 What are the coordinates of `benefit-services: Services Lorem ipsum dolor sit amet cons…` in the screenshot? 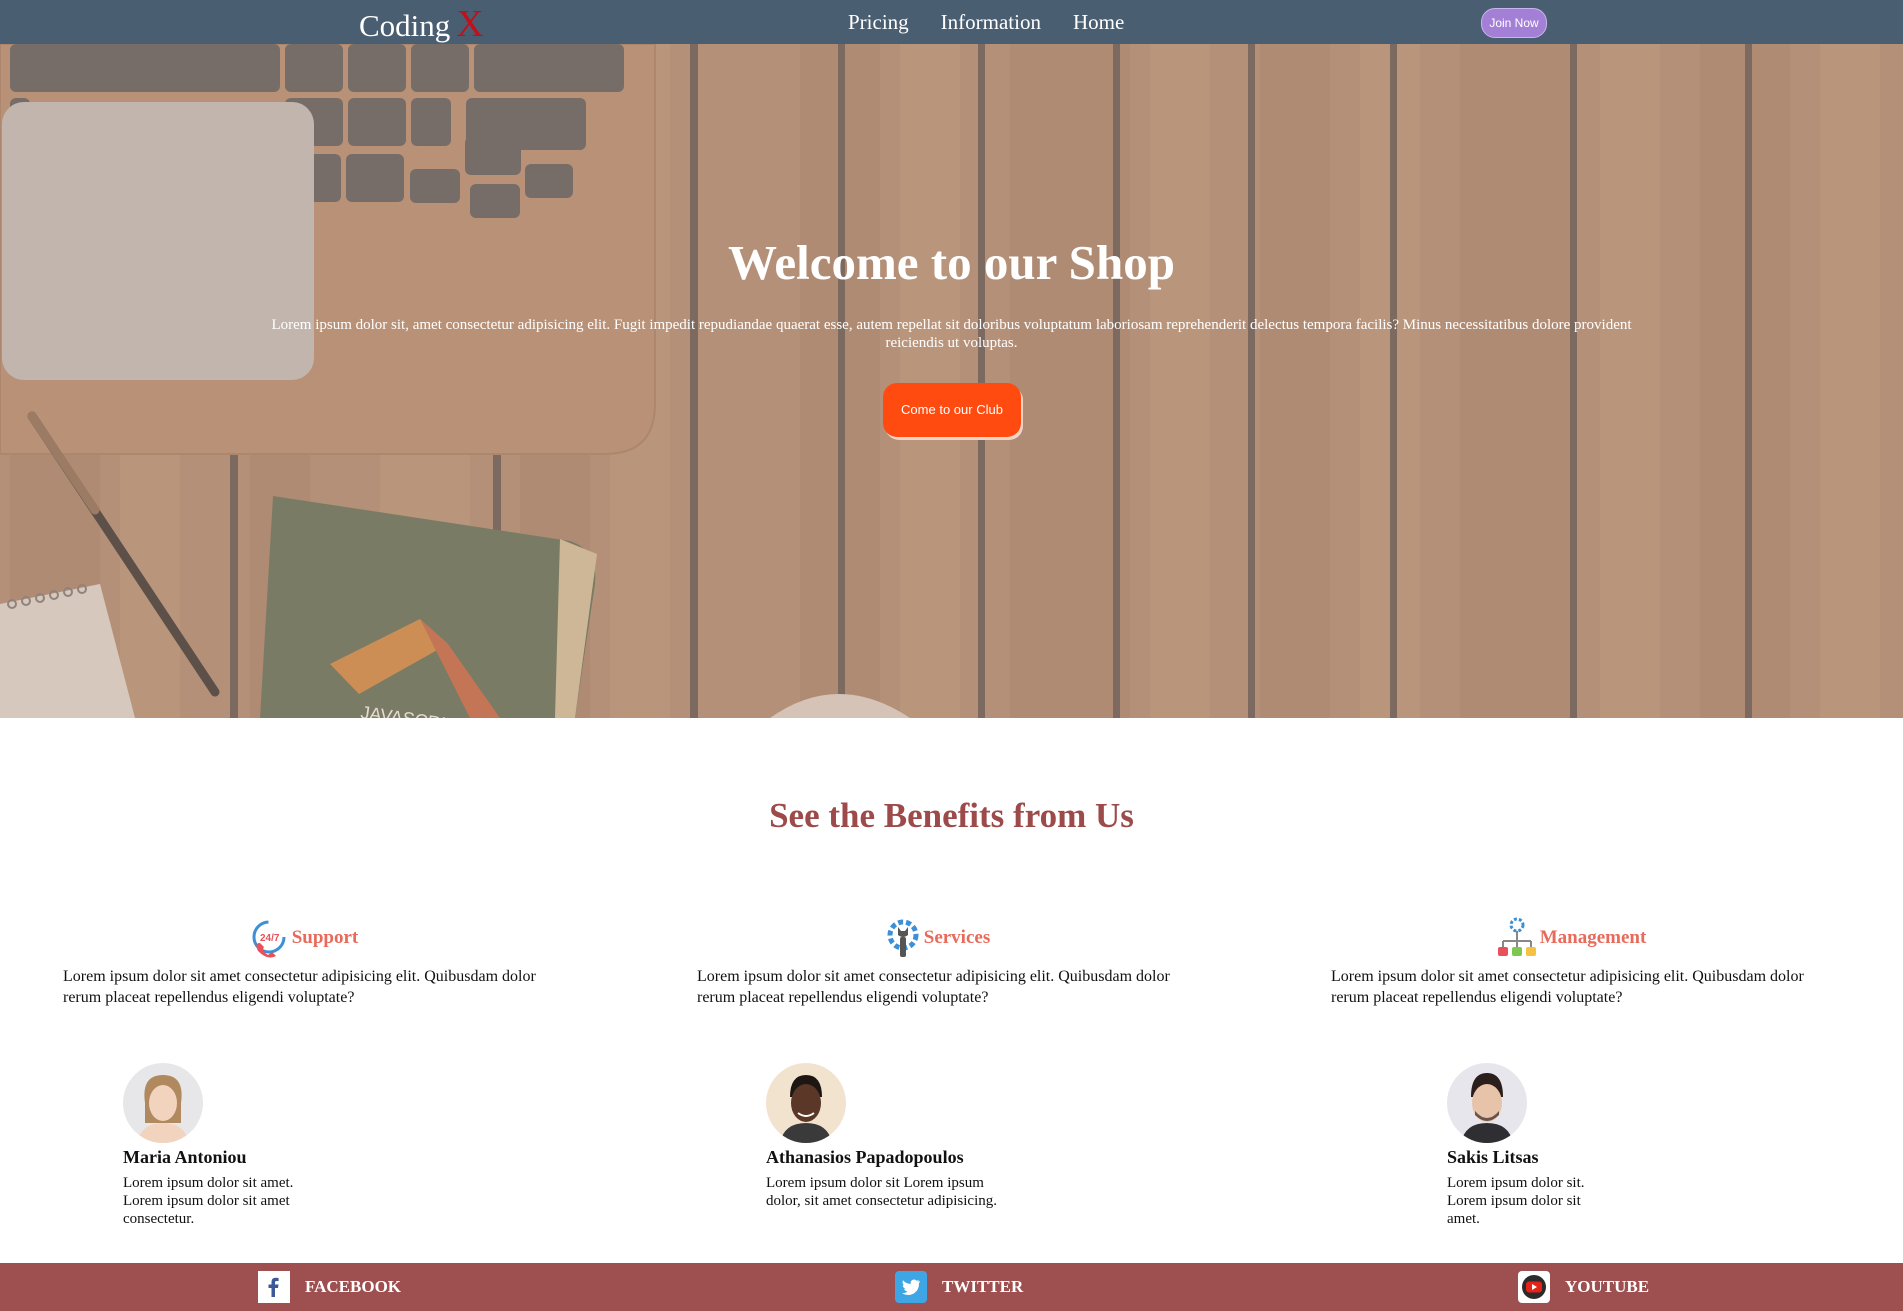 It's located at (937, 962).